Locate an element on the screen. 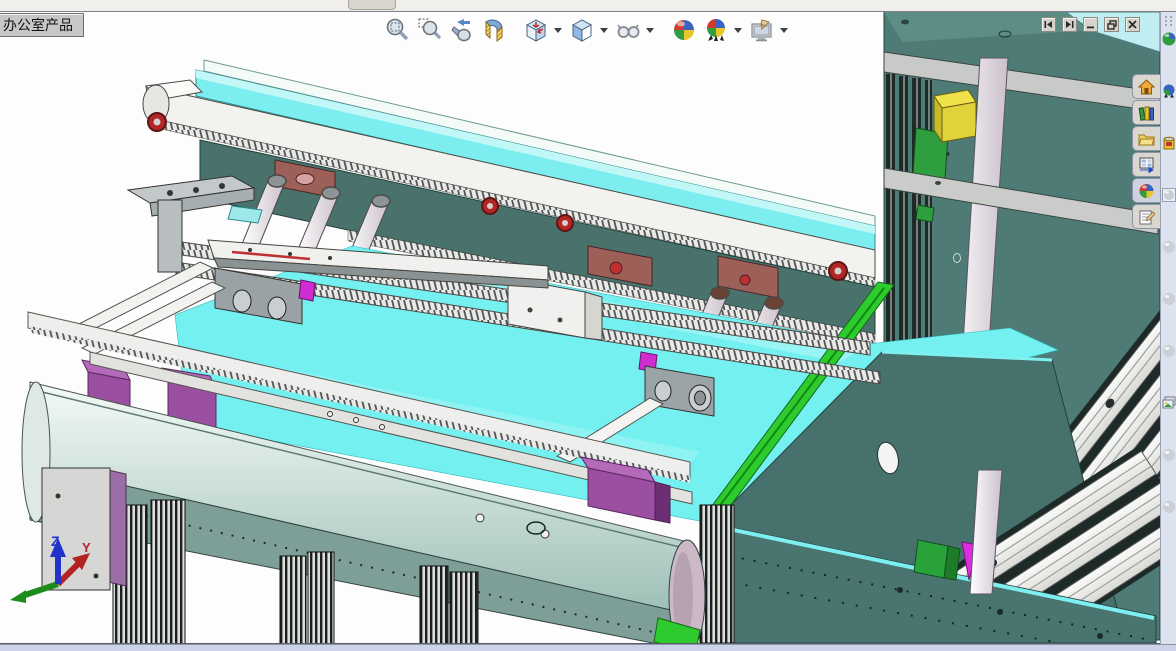 The image size is (1176, 651). custom-properties-icon is located at coordinates (1147, 217).